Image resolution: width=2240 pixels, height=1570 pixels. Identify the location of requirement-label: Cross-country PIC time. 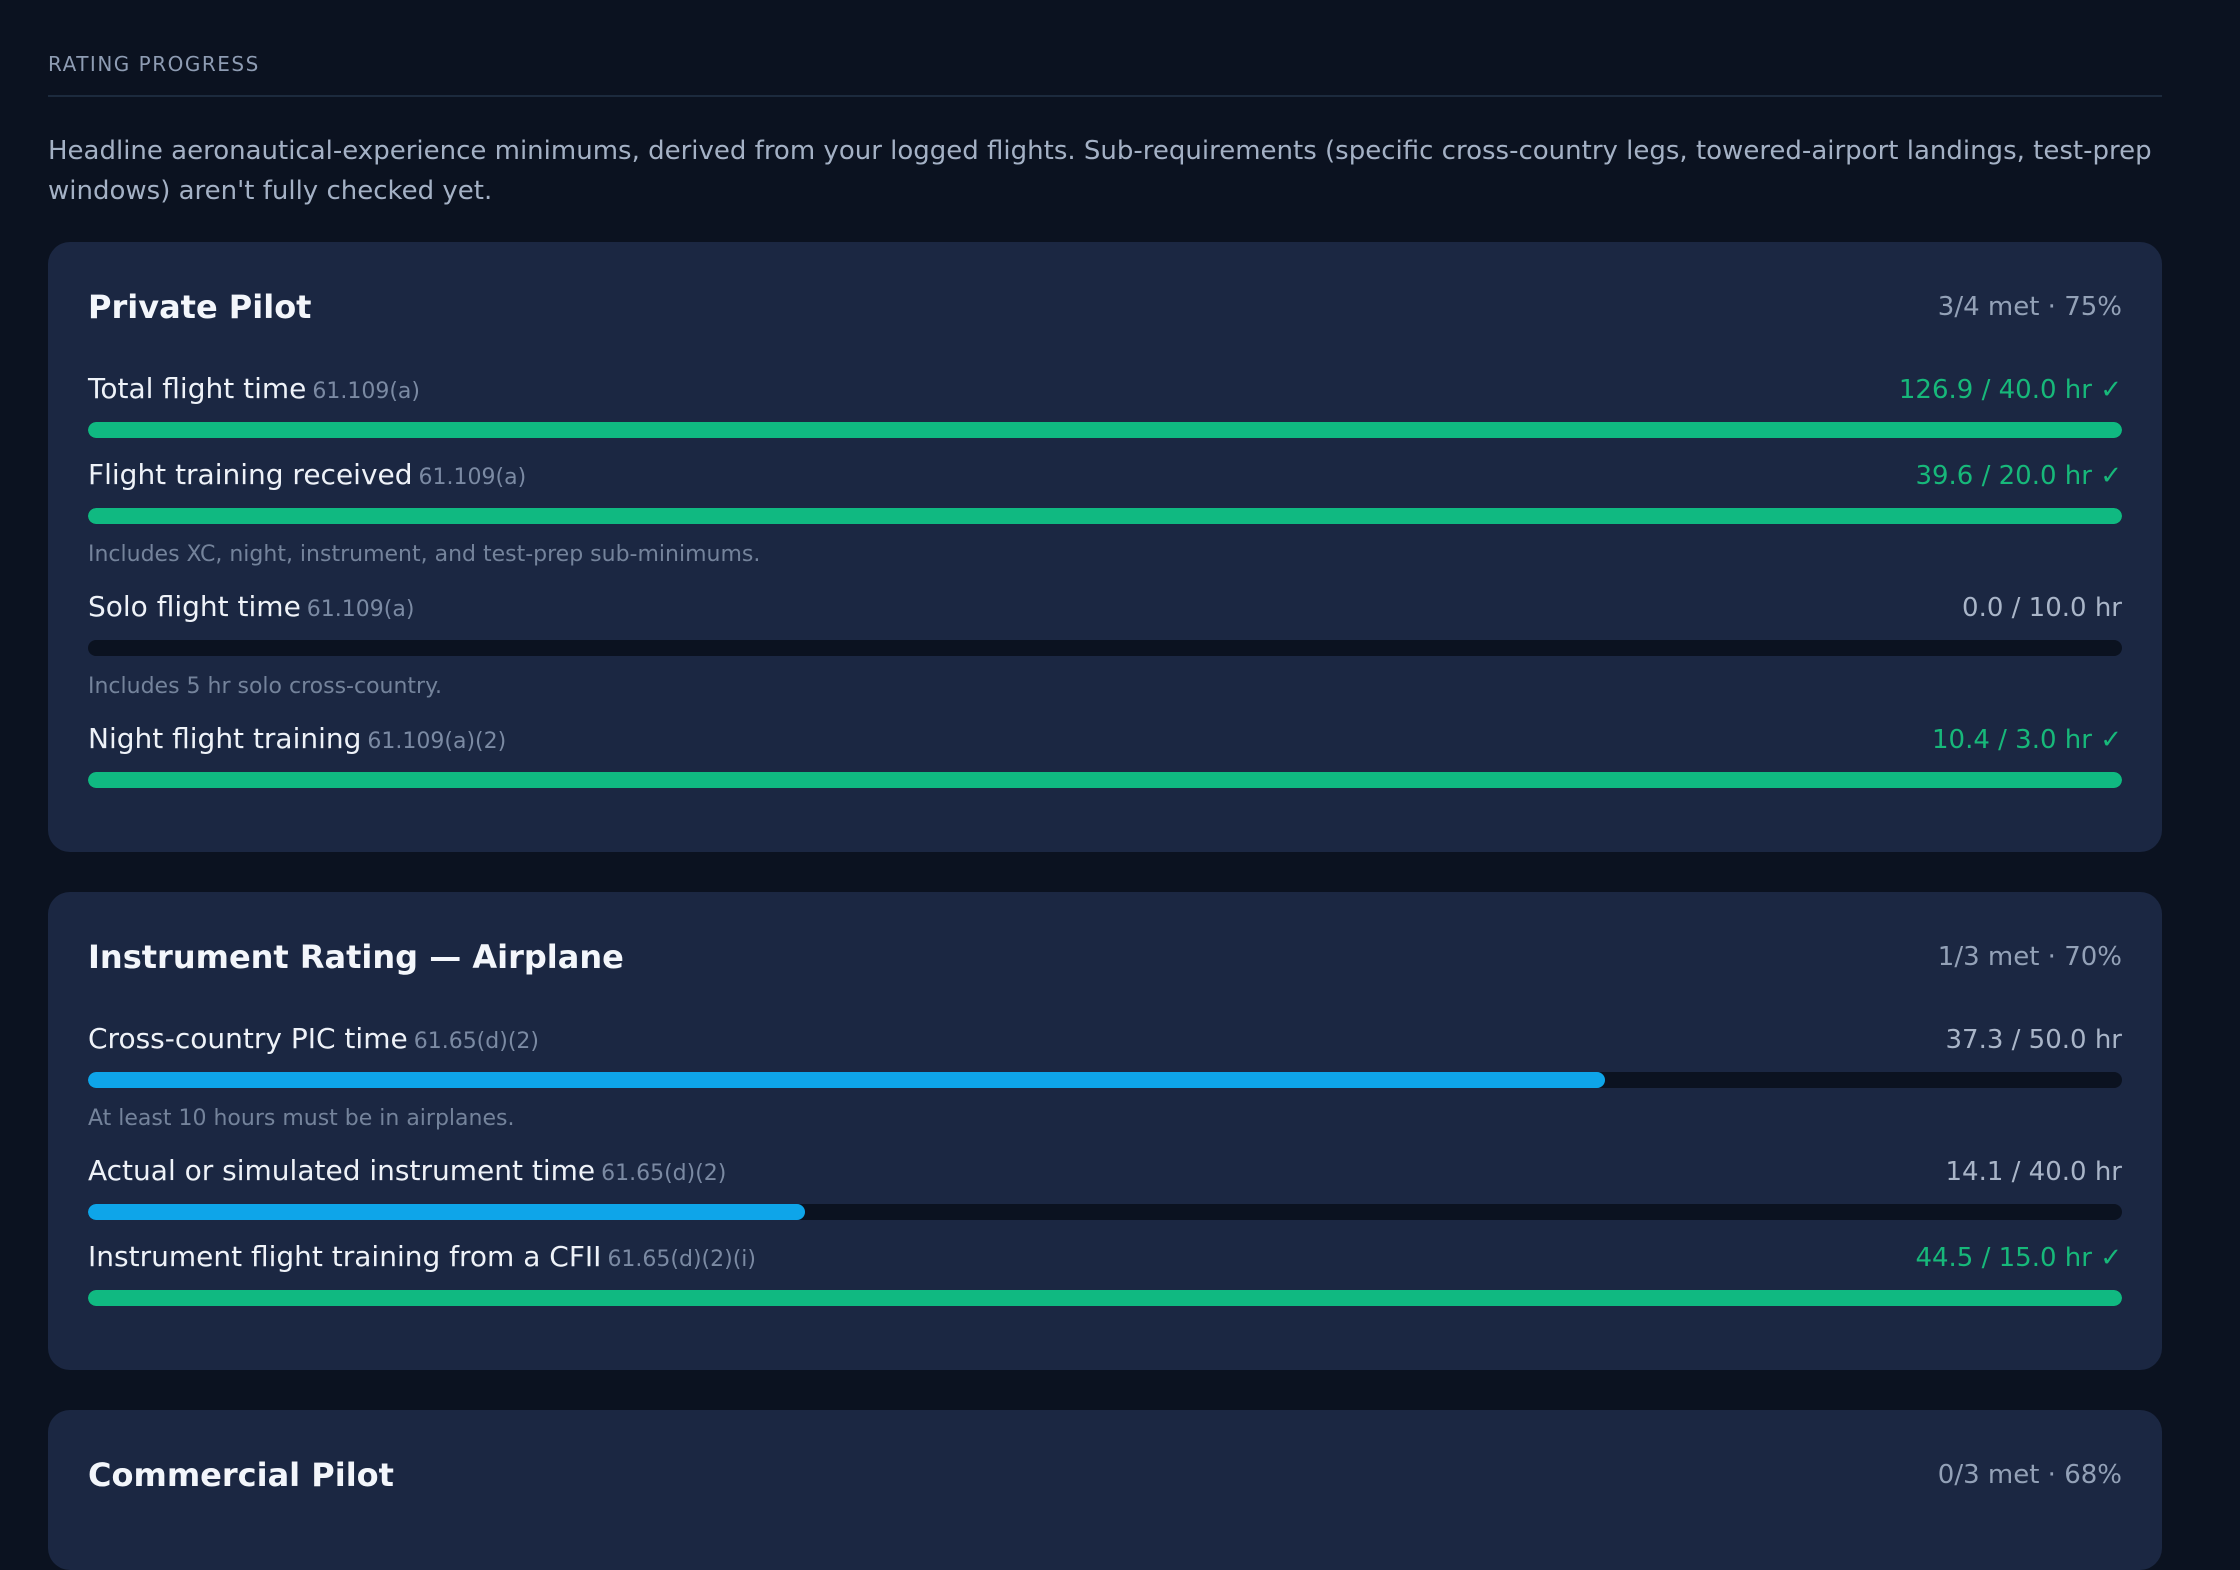
(248, 1038).